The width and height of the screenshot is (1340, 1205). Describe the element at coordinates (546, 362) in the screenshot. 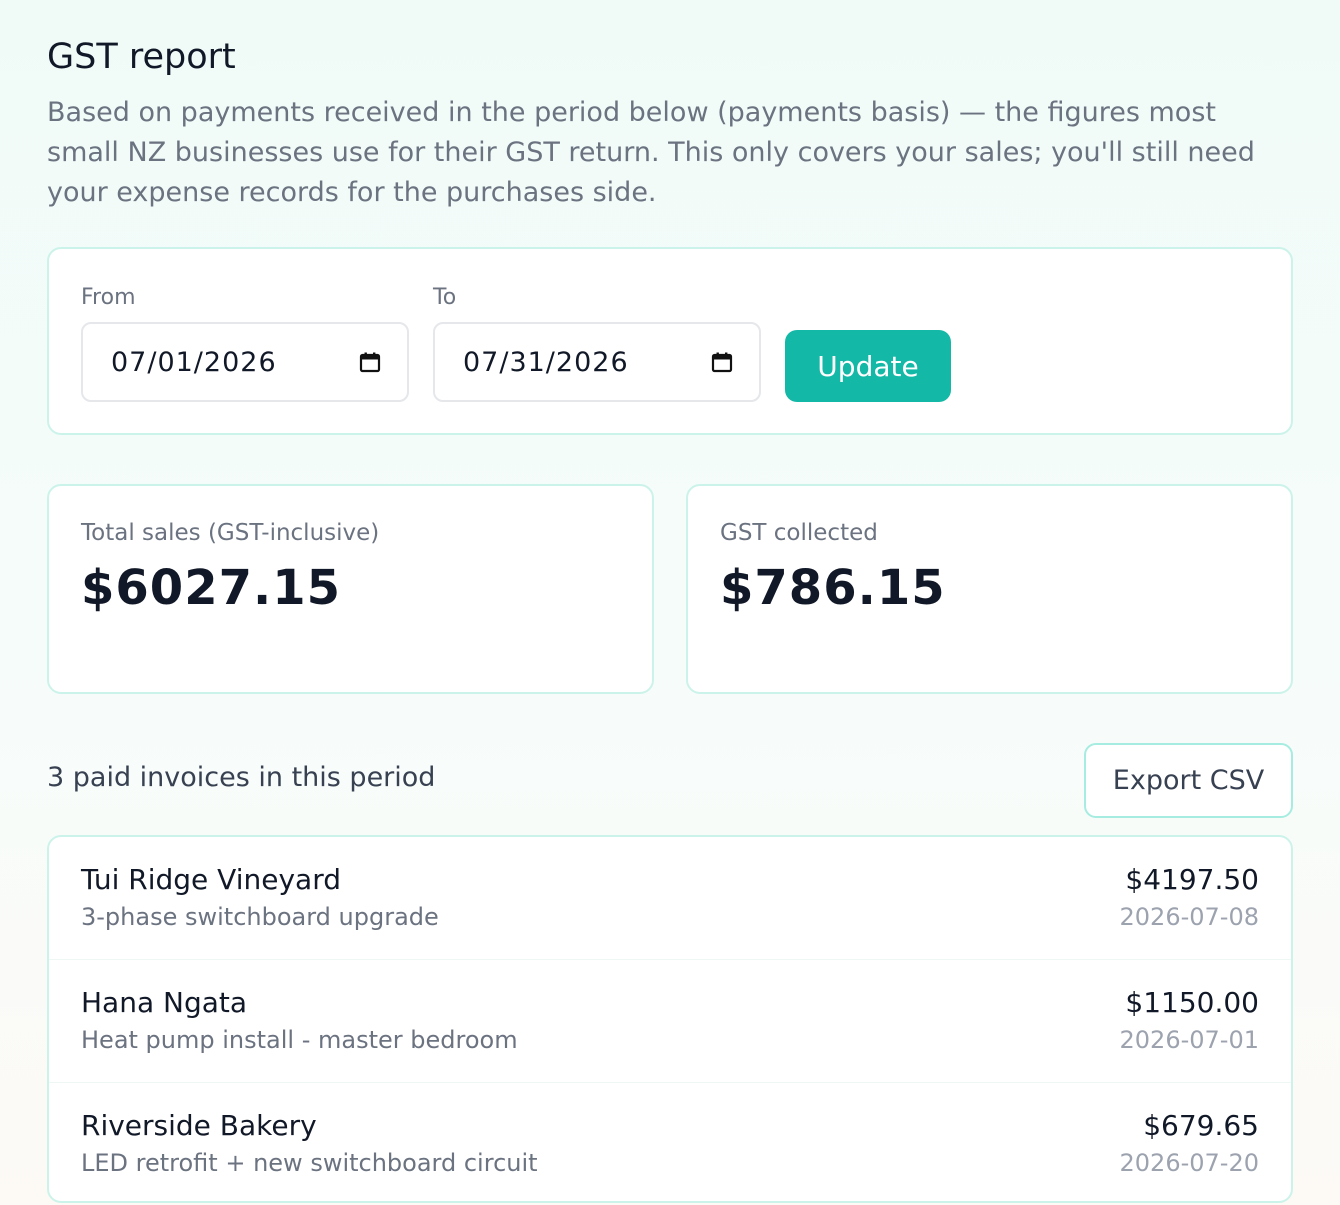

I see `to-date-value: 07/31/2026` at that location.